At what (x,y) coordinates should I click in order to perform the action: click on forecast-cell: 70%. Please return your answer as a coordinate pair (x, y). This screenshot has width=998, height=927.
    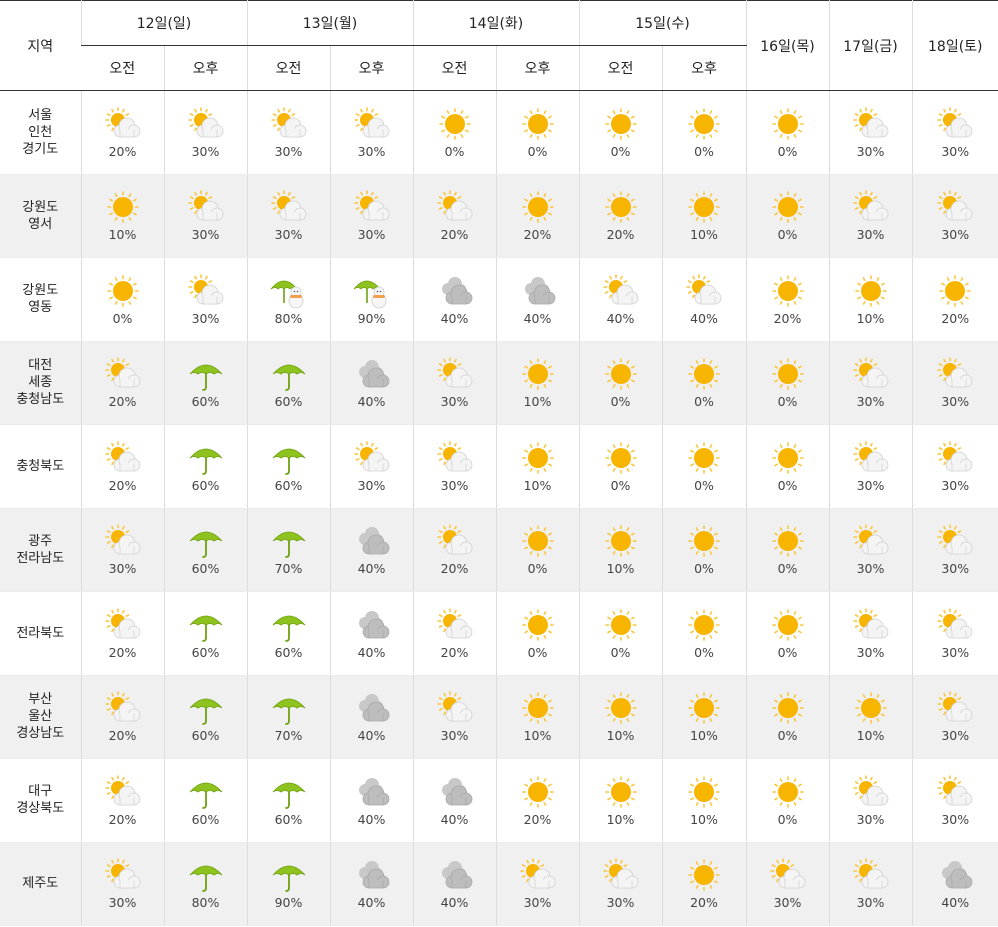
    Looking at the image, I should click on (288, 550).